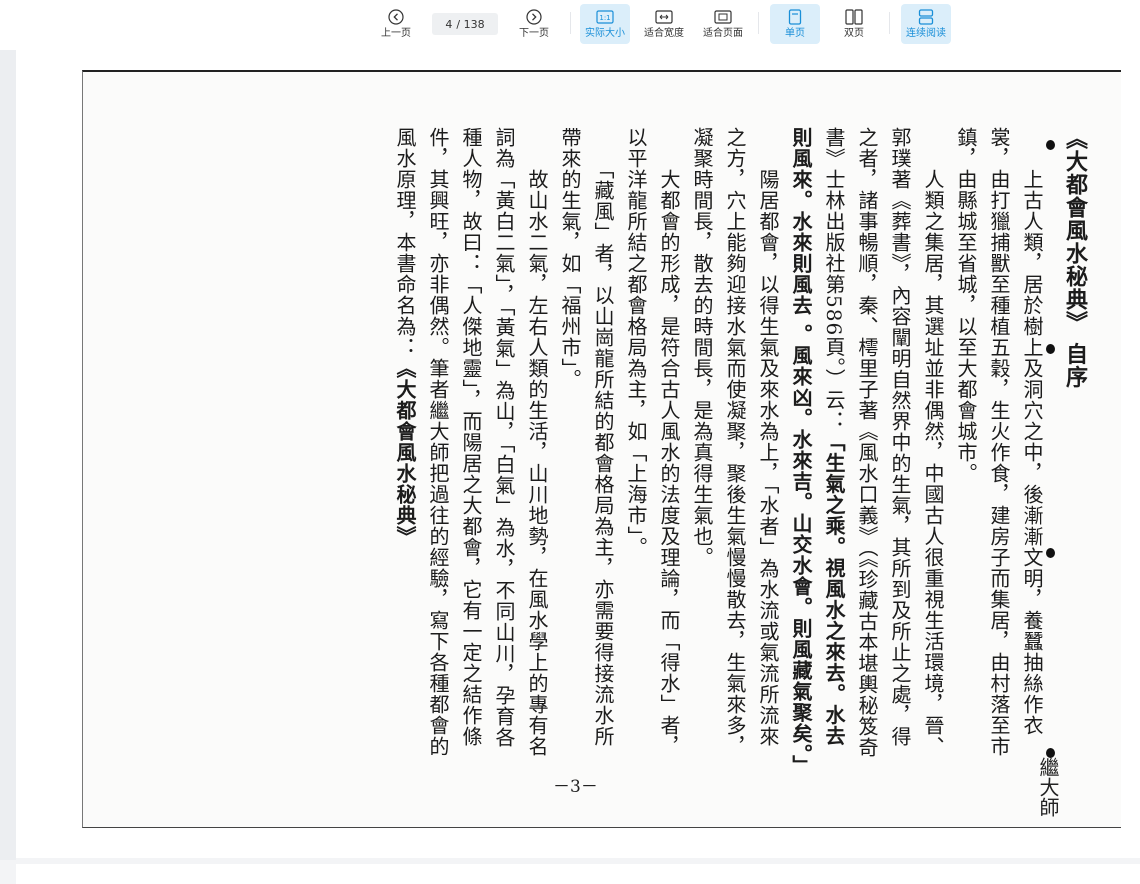 Image resolution: width=1140 pixels, height=884 pixels. What do you see at coordinates (664, 33) in the screenshot?
I see `fit-width-label: 适合宽度` at bounding box center [664, 33].